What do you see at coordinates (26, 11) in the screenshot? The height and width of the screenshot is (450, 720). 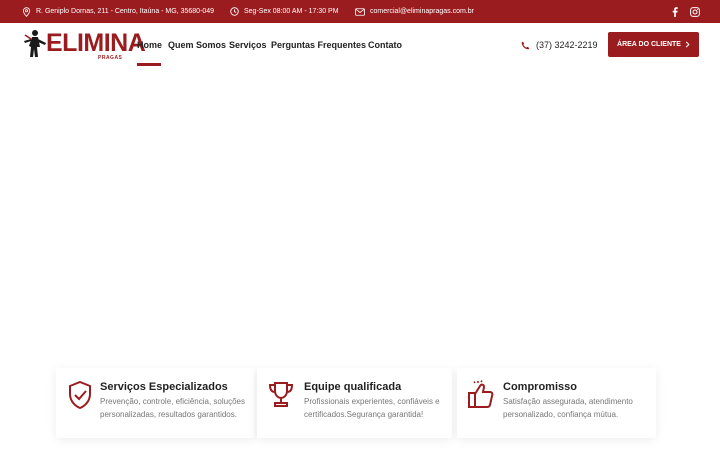 I see `map-pin-icon` at bounding box center [26, 11].